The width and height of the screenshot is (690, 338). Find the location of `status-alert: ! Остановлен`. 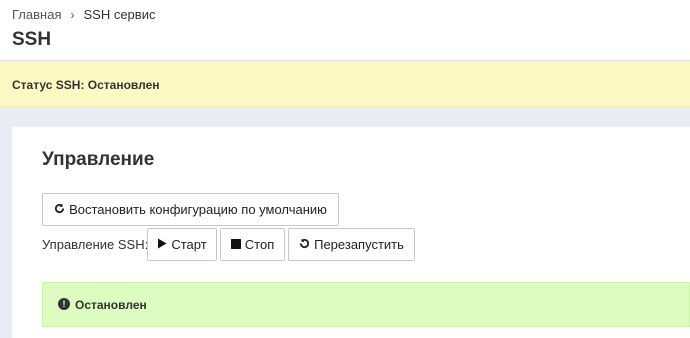

status-alert: ! Остановлен is located at coordinates (366, 304).